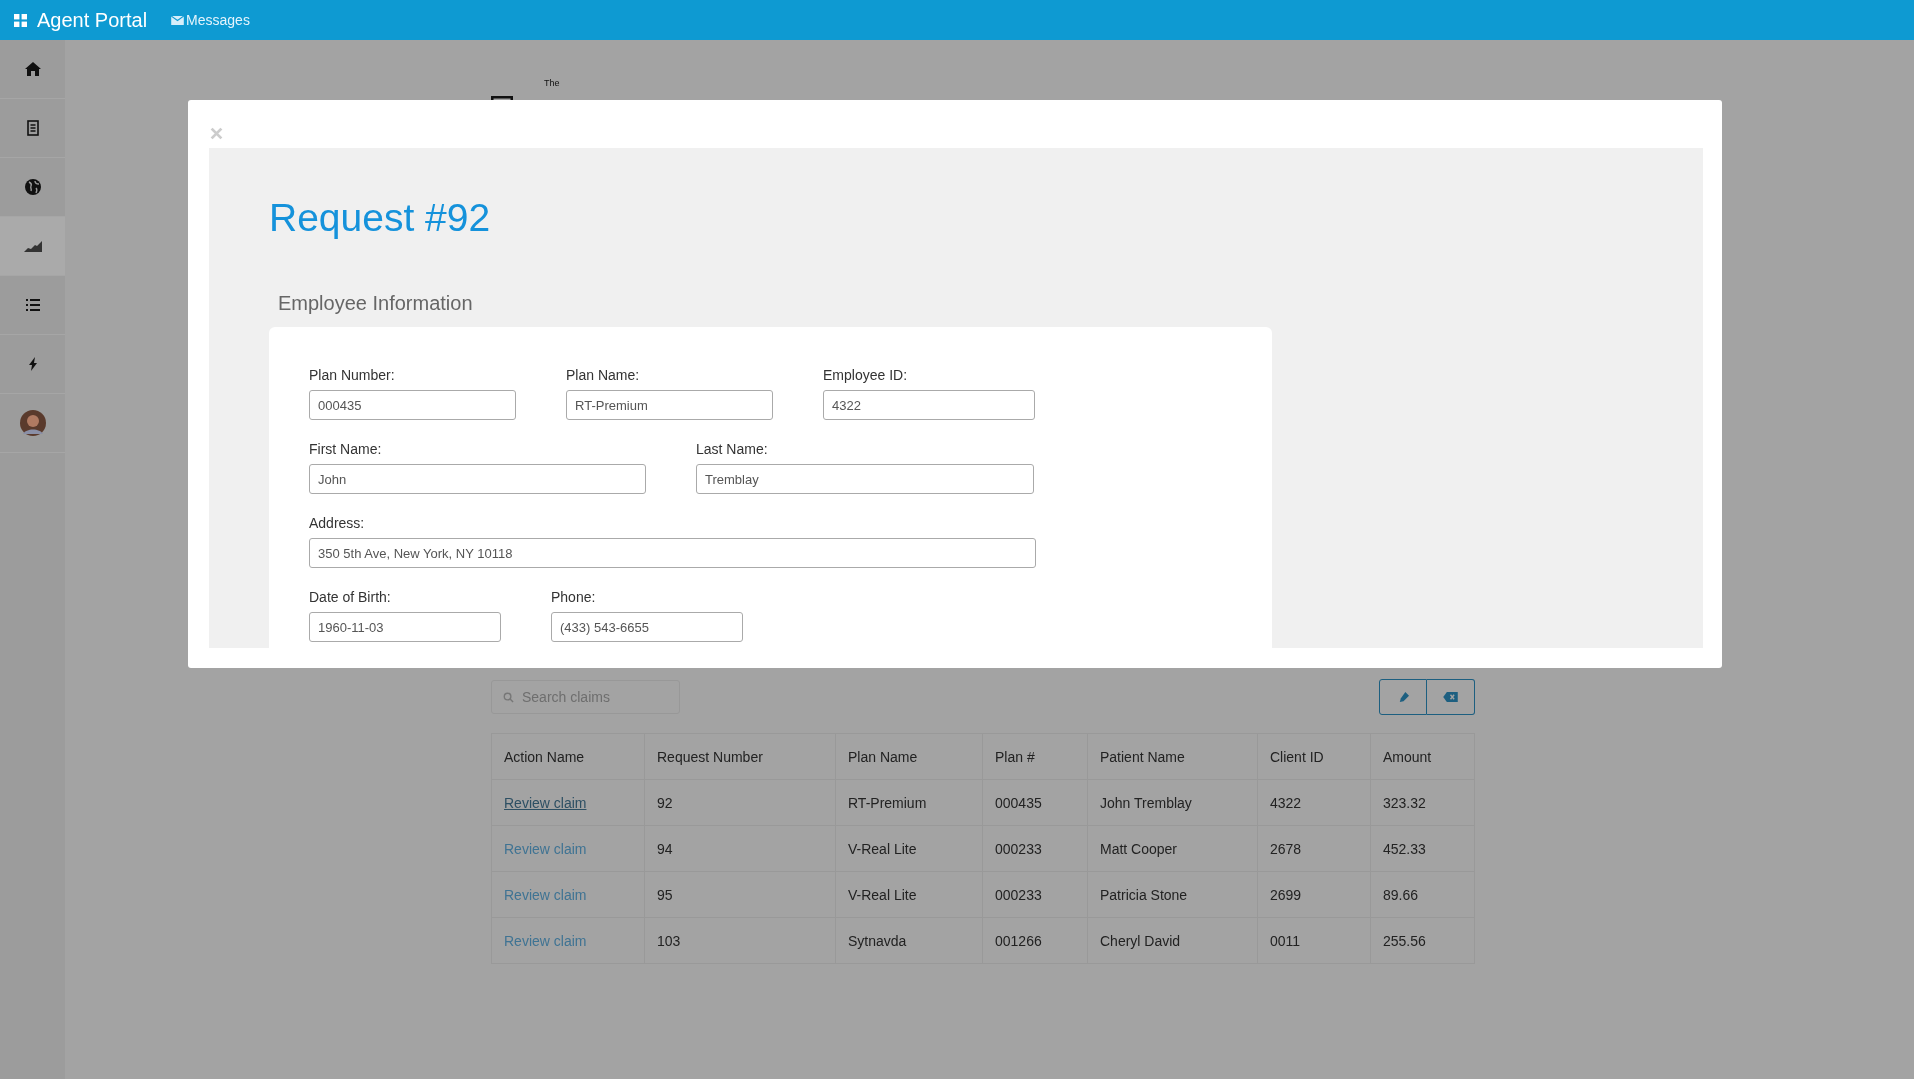  What do you see at coordinates (732, 449) in the screenshot?
I see `field-label: Last Name:` at bounding box center [732, 449].